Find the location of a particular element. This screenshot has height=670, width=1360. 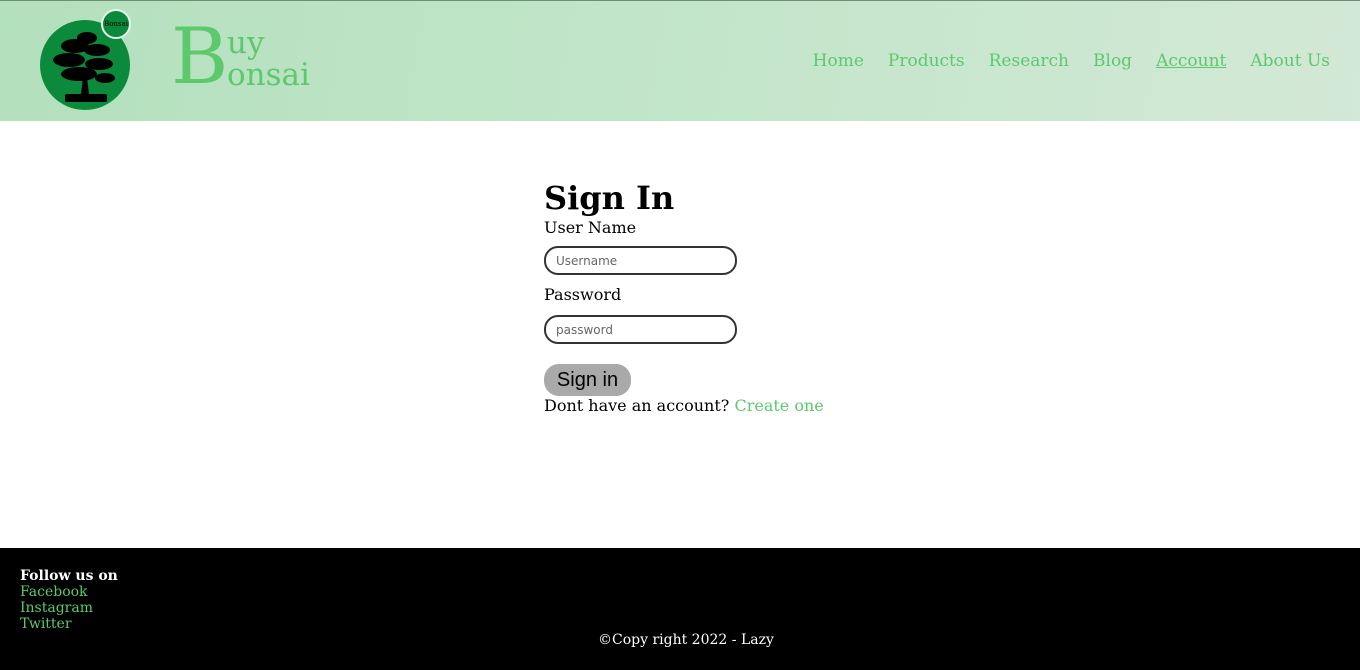

brand-initial: B is located at coordinates (200, 57).